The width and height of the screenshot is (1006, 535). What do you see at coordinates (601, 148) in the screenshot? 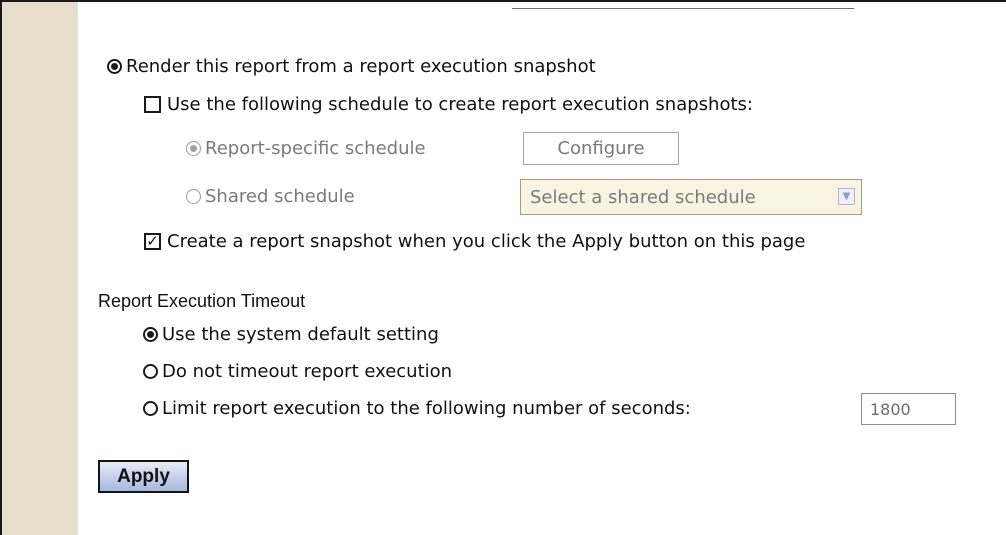
I see `configure-button: Configure` at bounding box center [601, 148].